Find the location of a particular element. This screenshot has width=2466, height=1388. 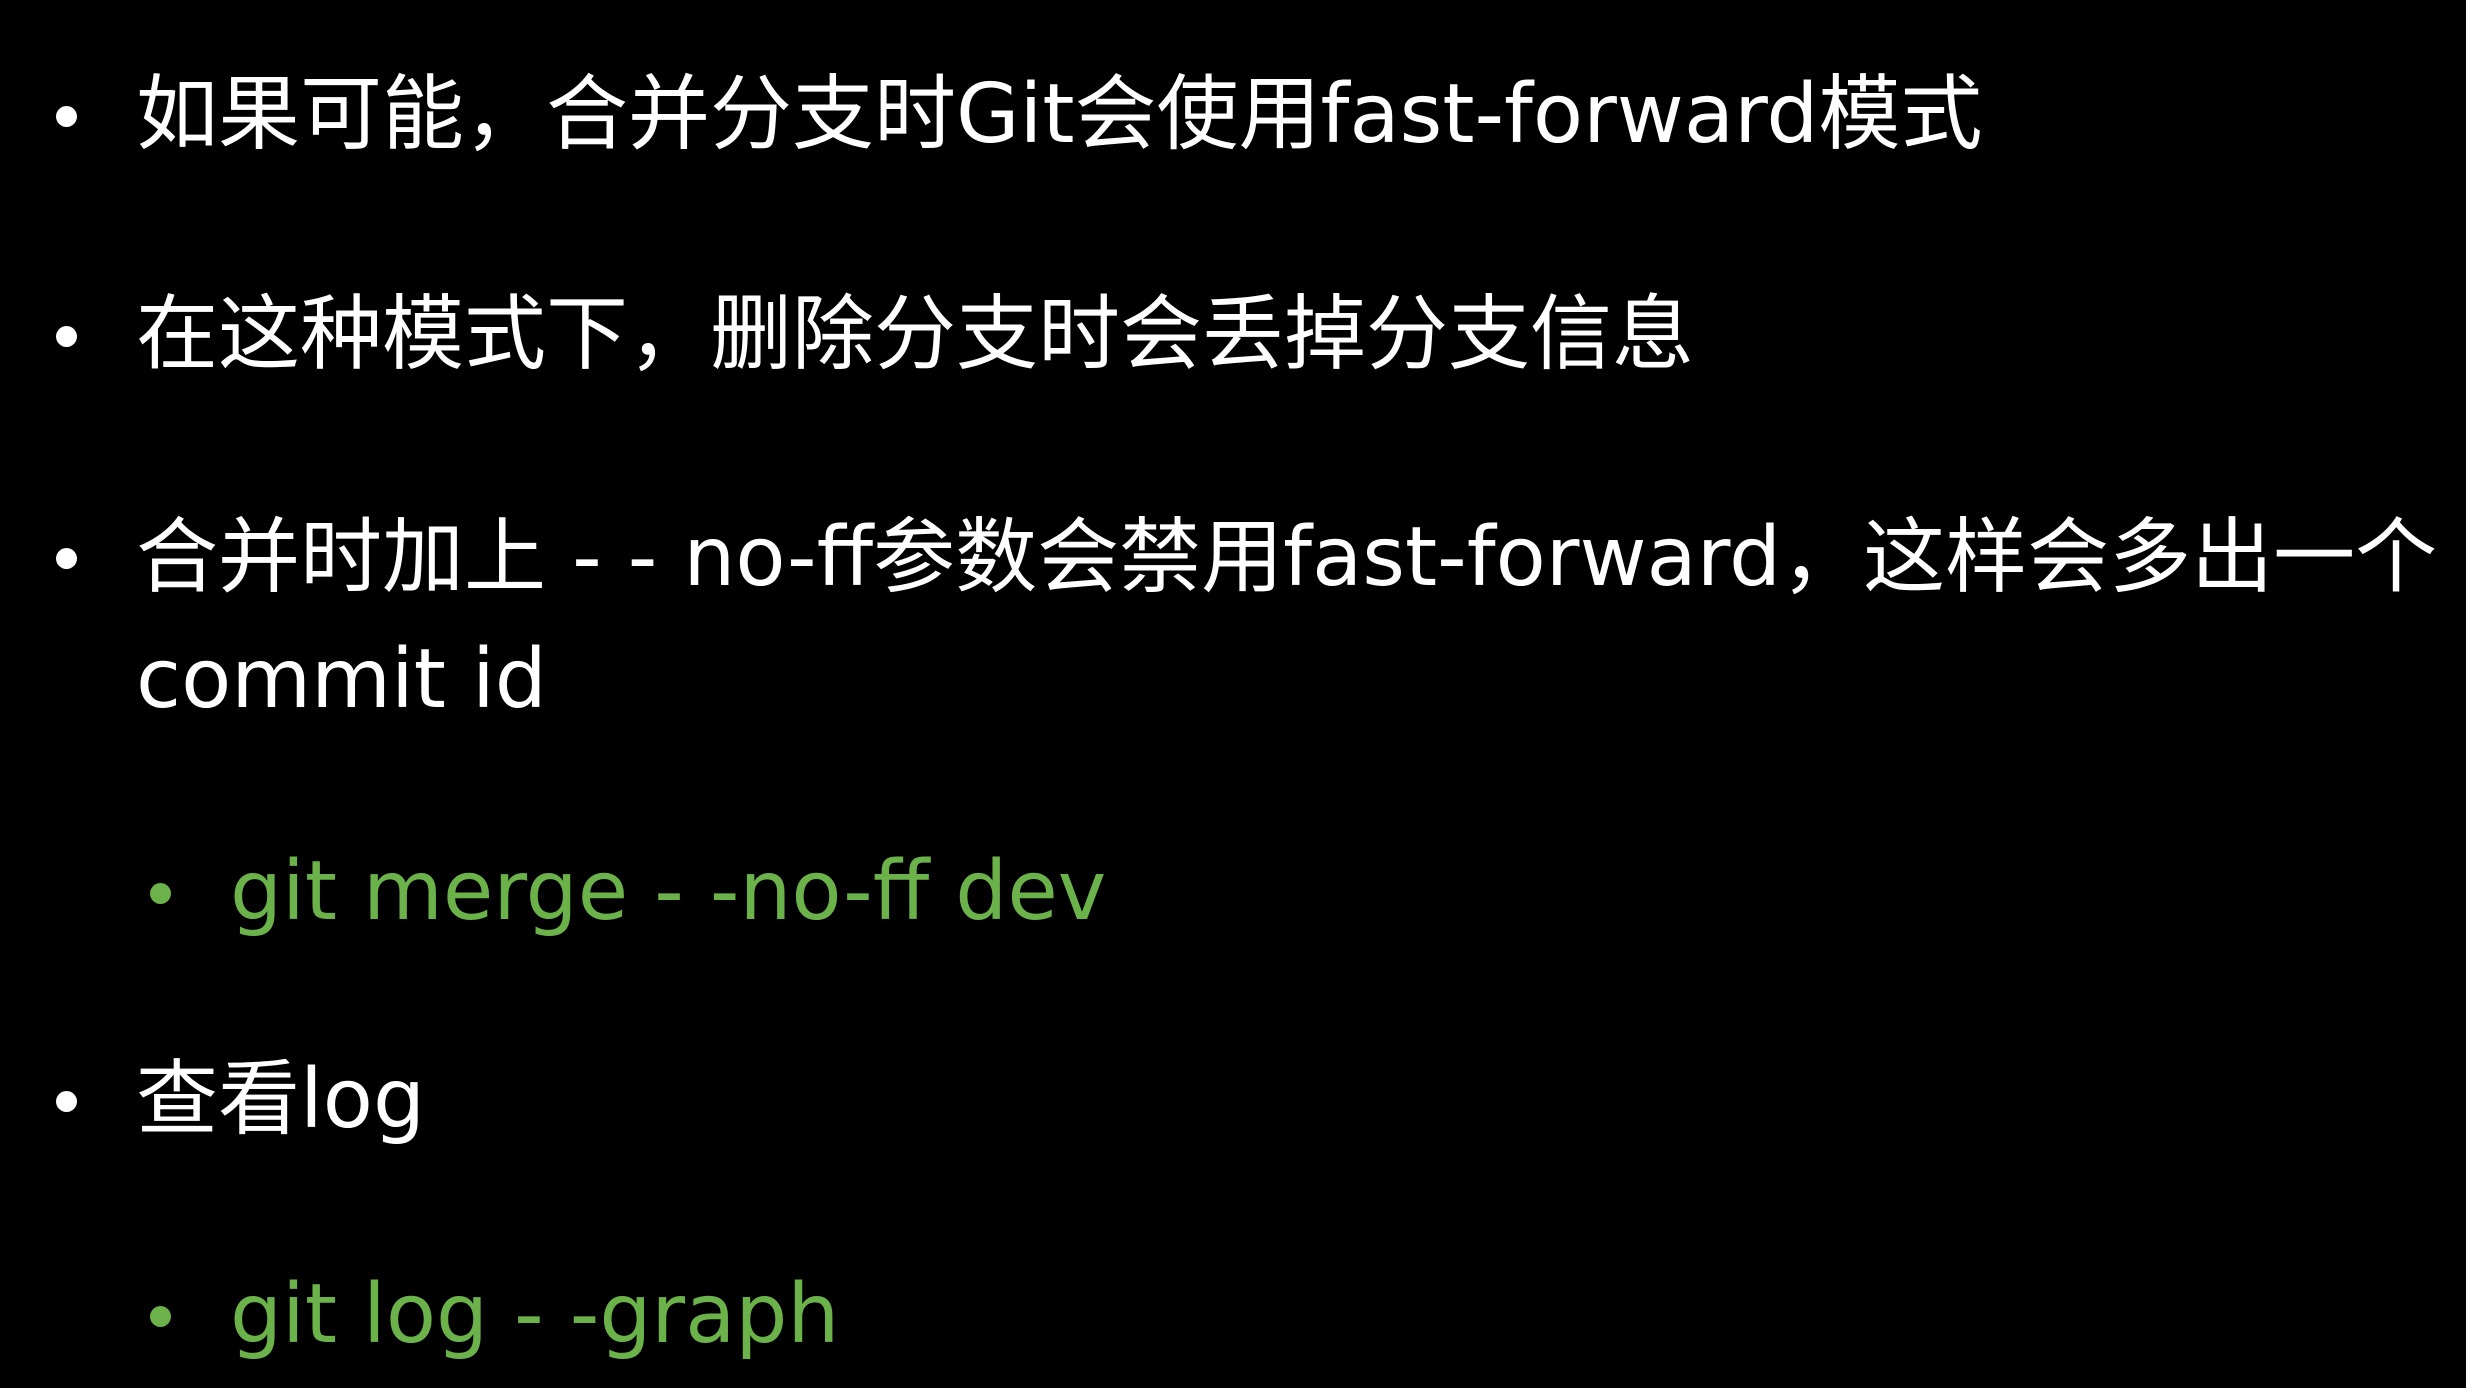

sub-bullet-item-merge-command: git merge - -no-ff dev is located at coordinates (628, 892).